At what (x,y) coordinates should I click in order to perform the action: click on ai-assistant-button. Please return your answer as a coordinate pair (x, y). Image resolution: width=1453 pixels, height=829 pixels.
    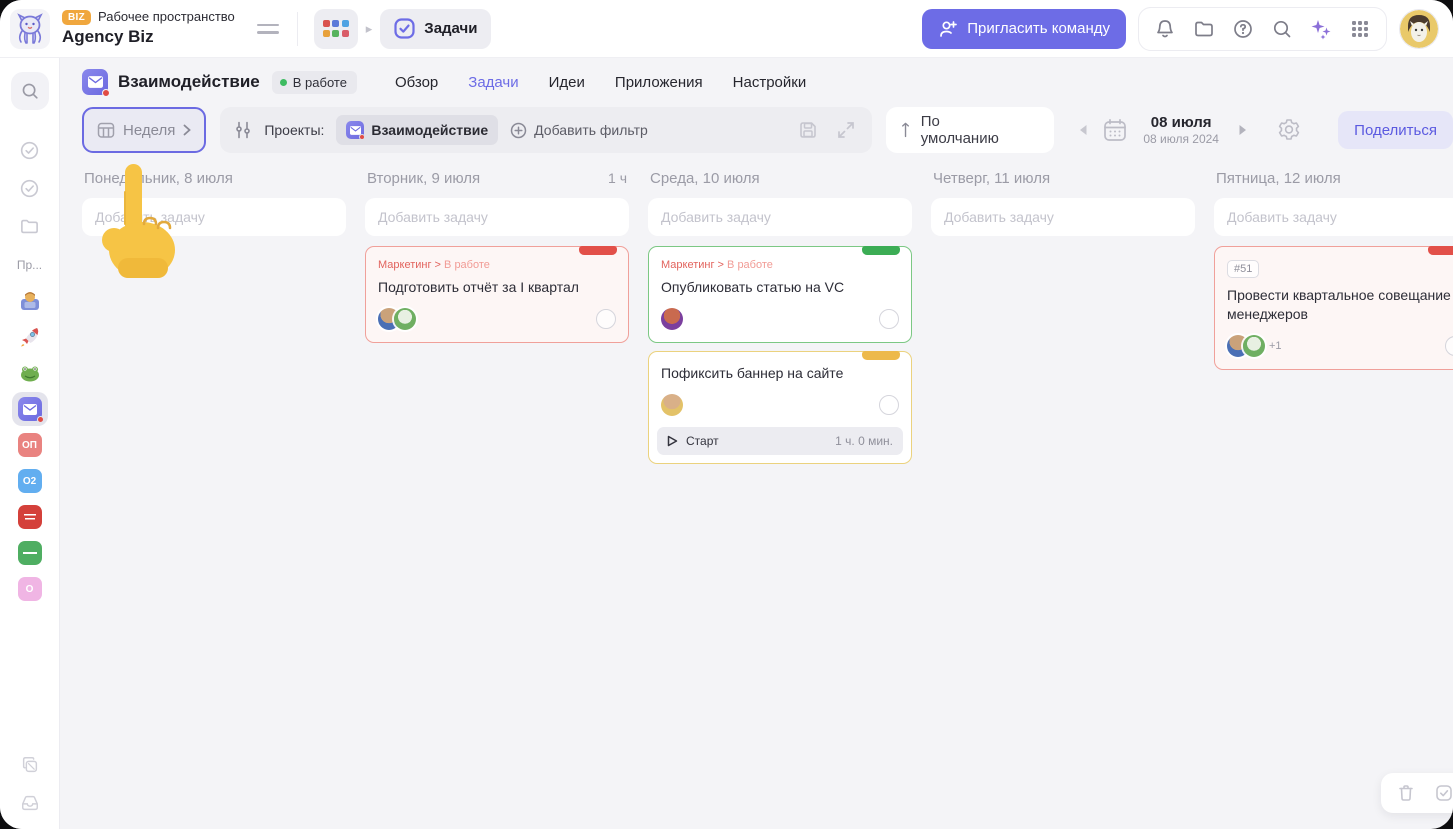
    Looking at the image, I should click on (1321, 29).